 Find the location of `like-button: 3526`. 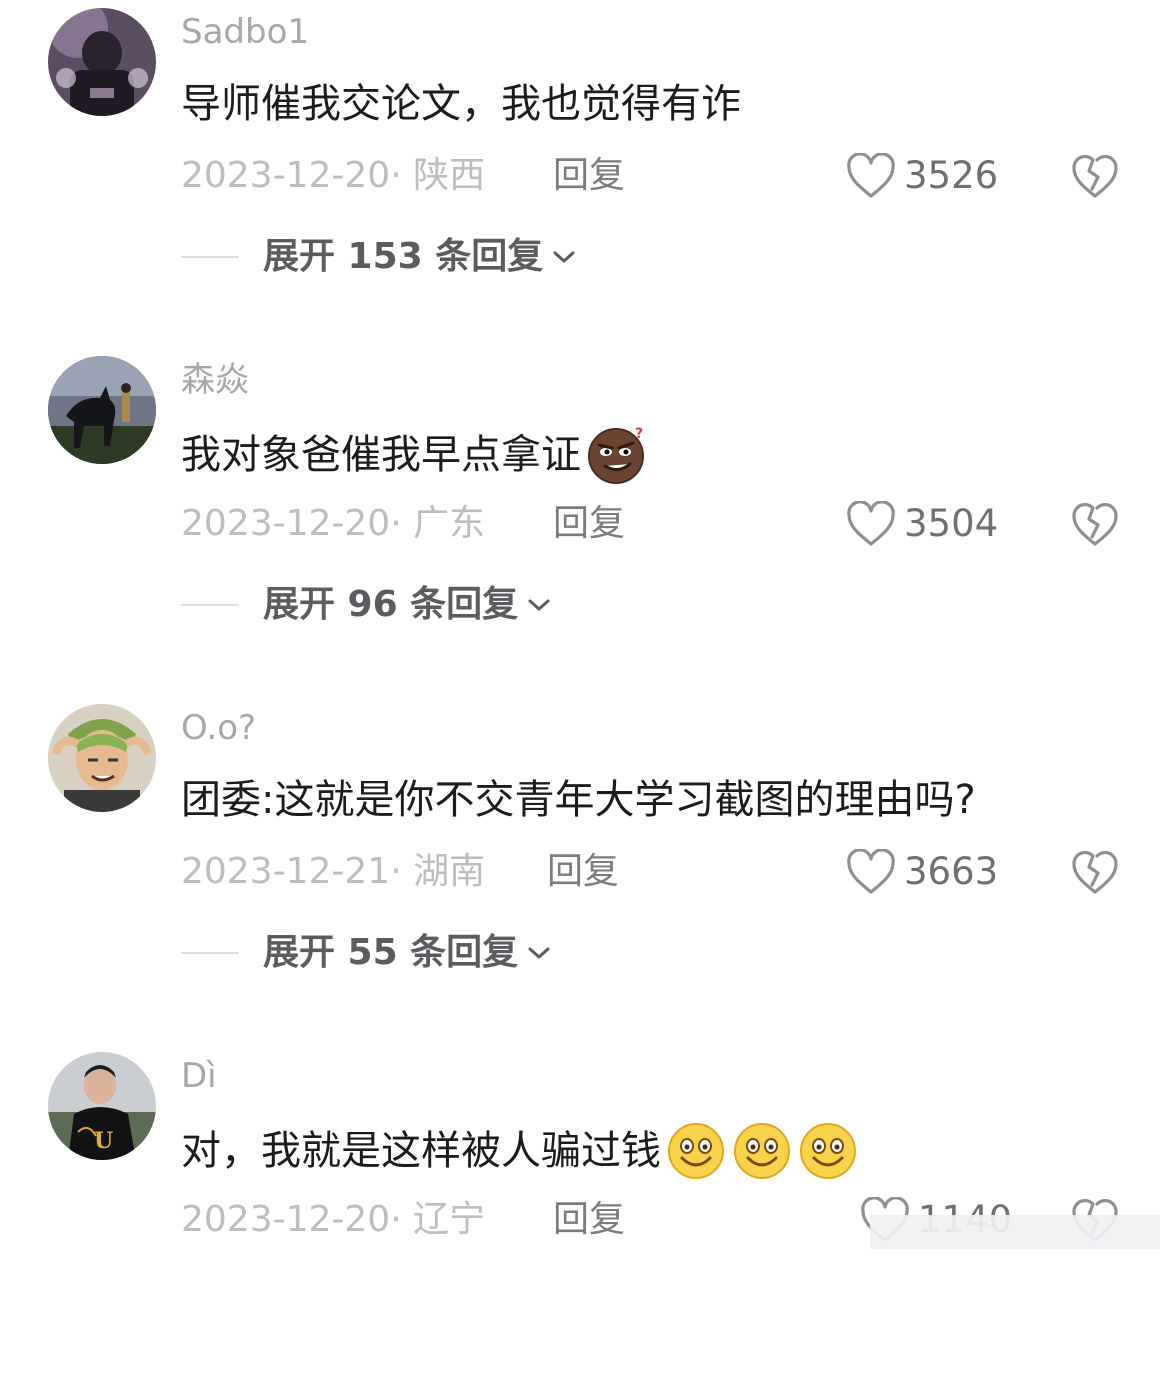

like-button: 3526 is located at coordinates (922, 176).